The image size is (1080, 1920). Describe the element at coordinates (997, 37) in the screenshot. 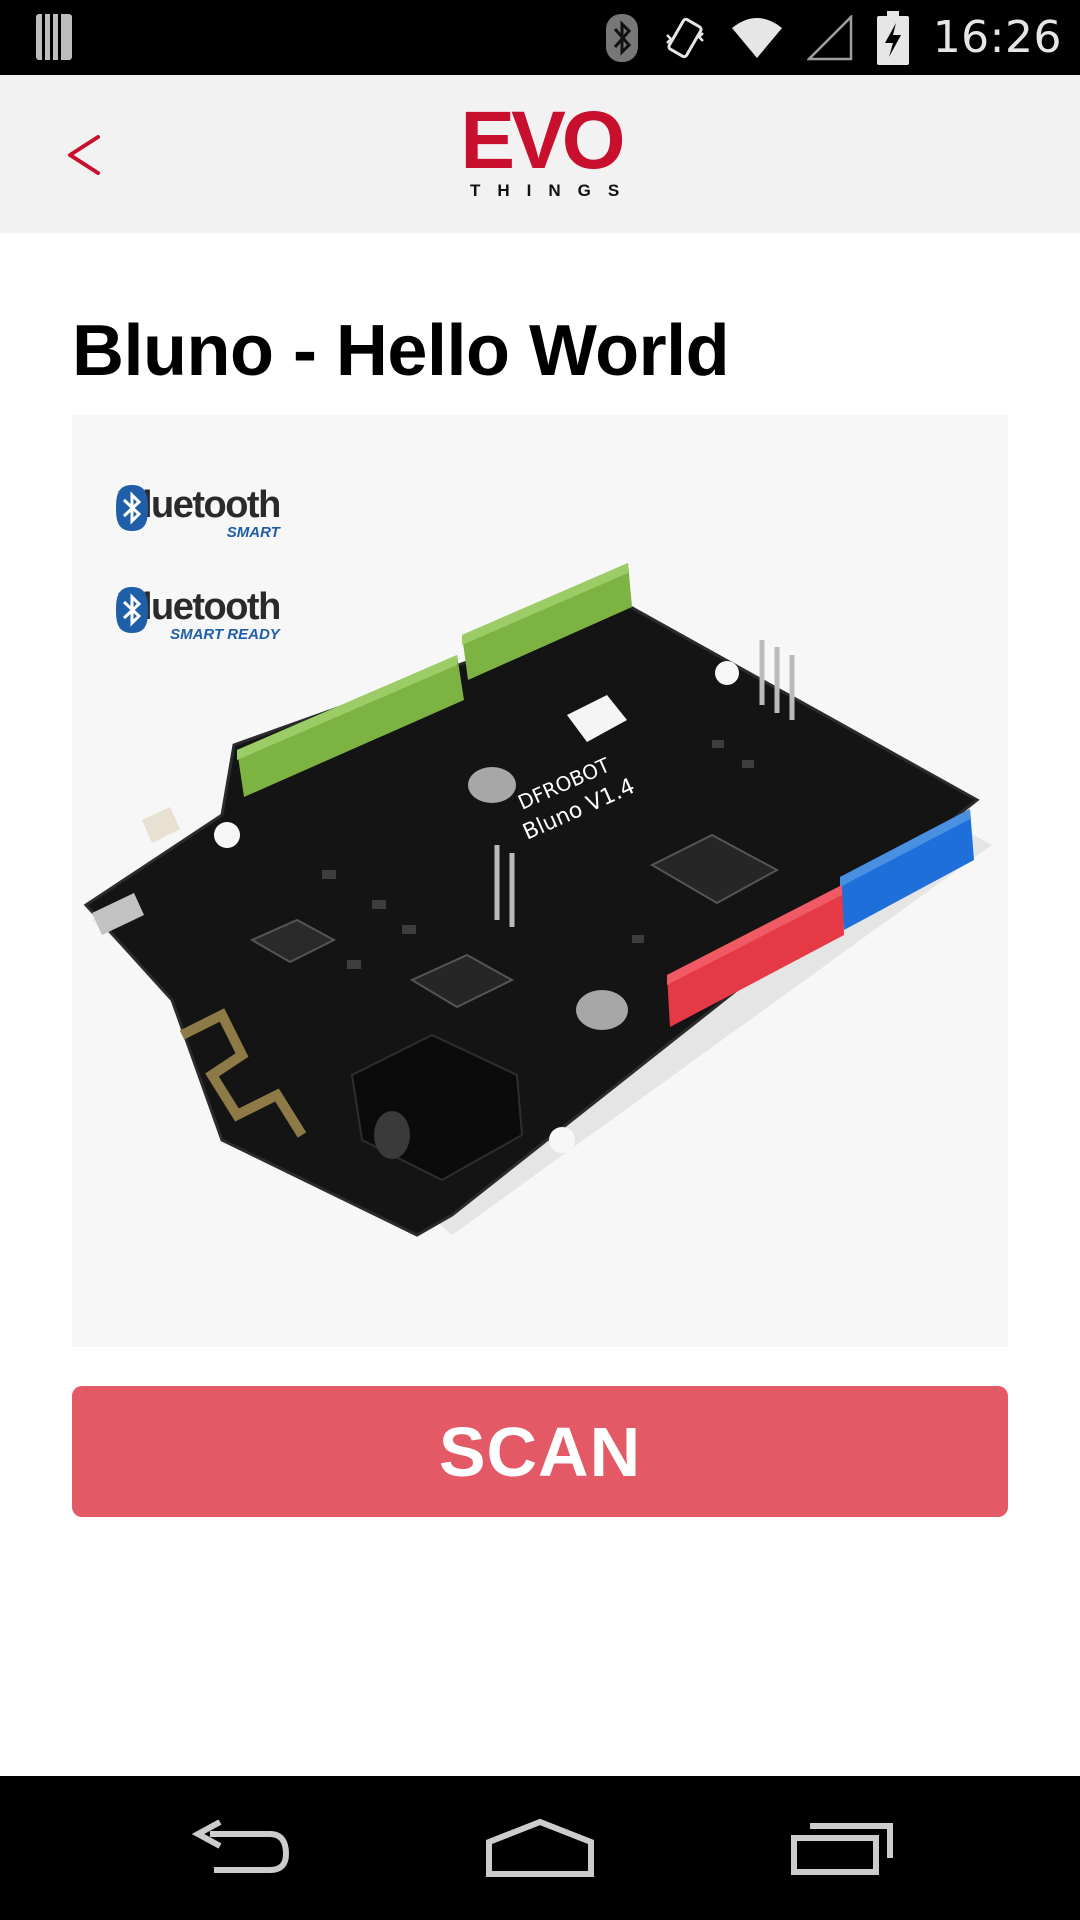

I see `clock: 16:26` at that location.